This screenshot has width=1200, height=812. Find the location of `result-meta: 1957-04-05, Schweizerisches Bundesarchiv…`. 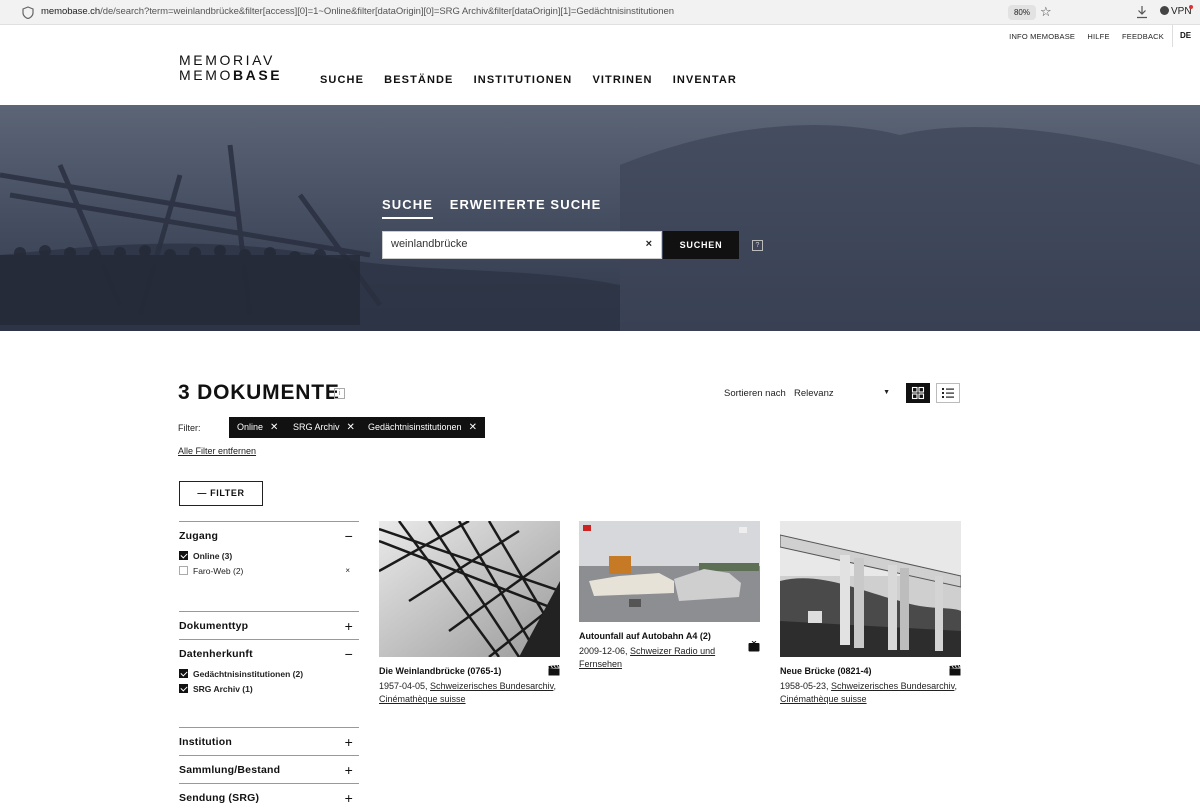

result-meta: 1957-04-05, Schweizerisches Bundesarchiv… is located at coordinates (467, 692).